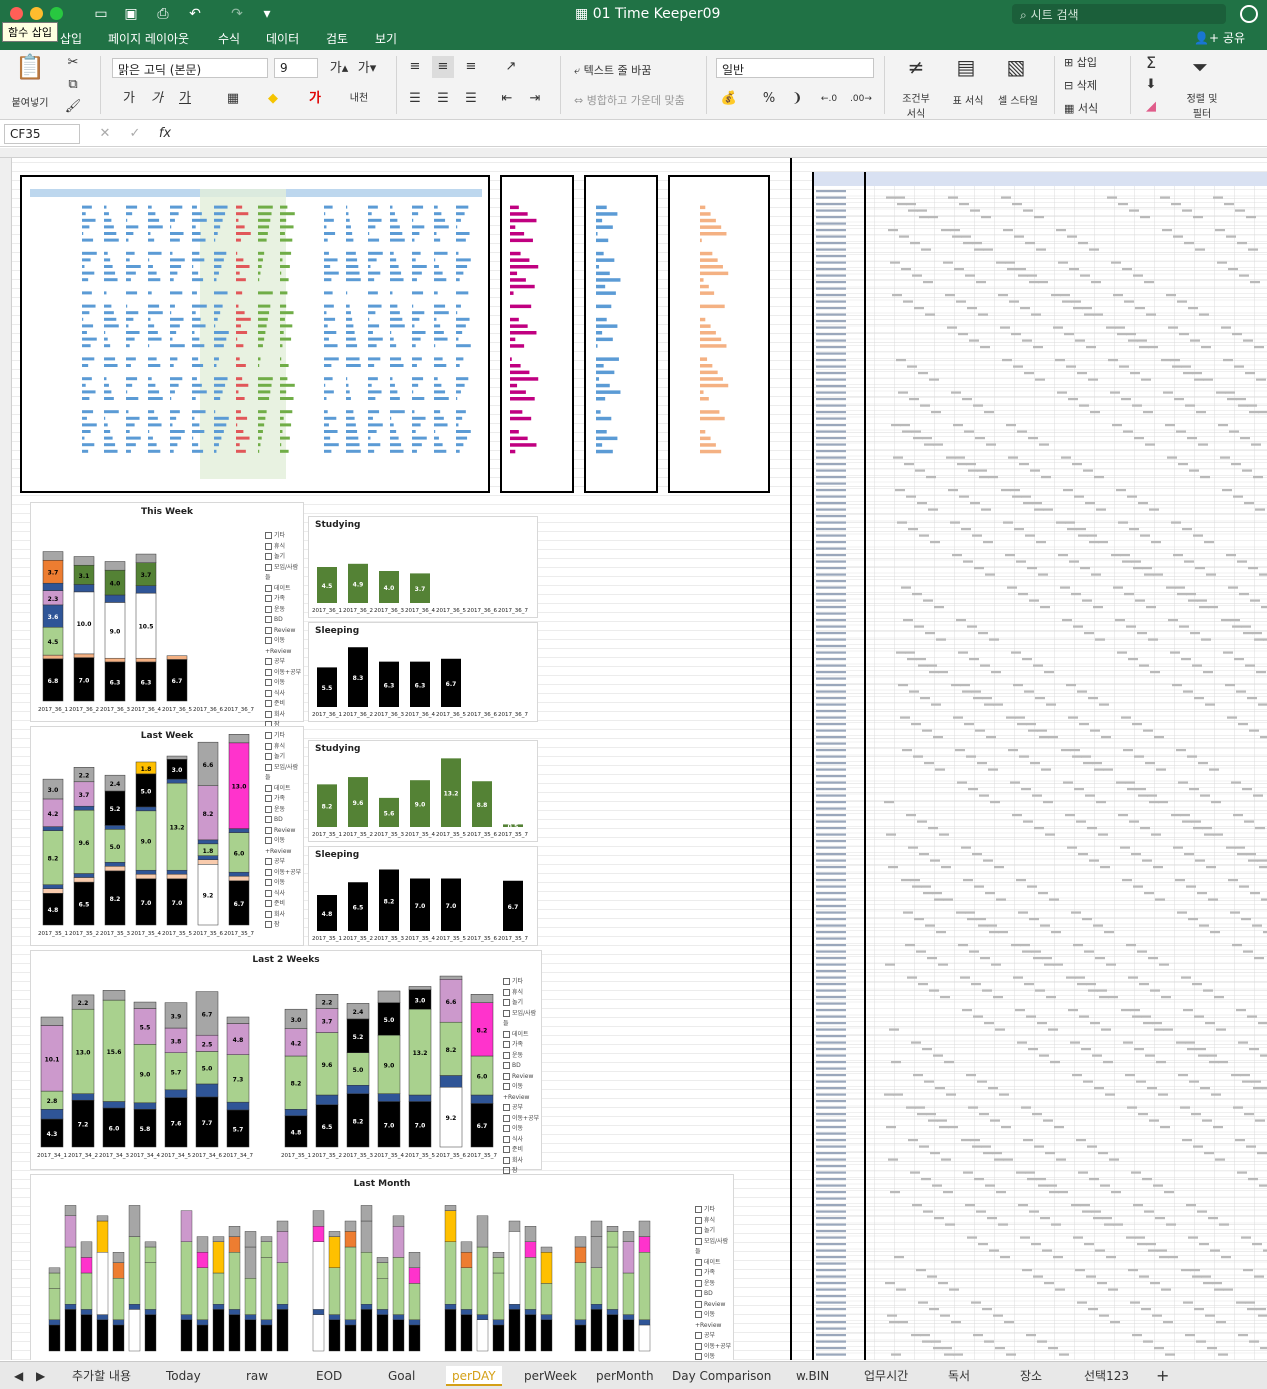 This screenshot has width=1267, height=1389. Describe the element at coordinates (511, 67) in the screenshot. I see `orientation-icon: ↗` at that location.